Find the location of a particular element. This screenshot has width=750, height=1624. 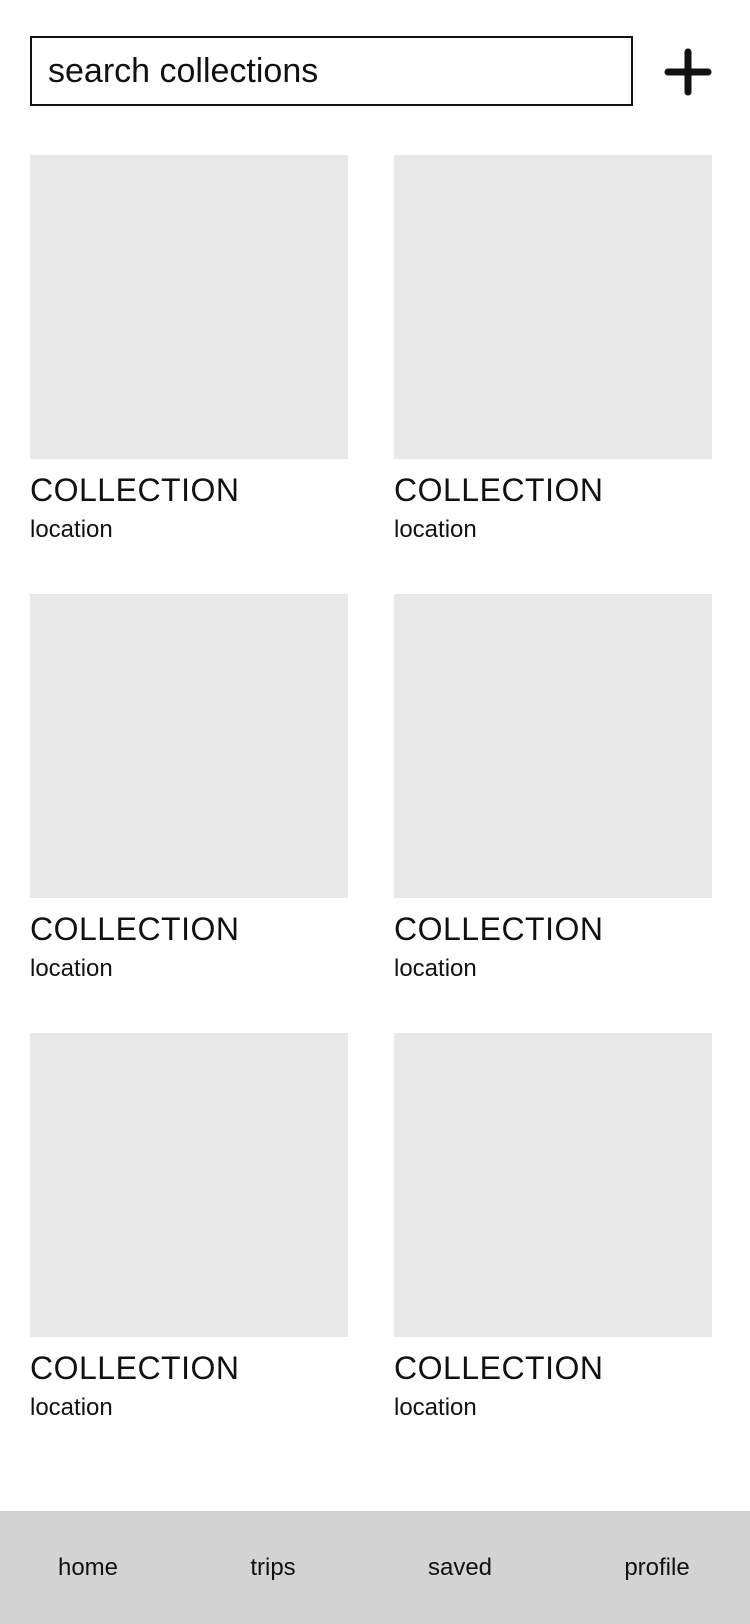

nav-item-home: home is located at coordinates (88, 1567).